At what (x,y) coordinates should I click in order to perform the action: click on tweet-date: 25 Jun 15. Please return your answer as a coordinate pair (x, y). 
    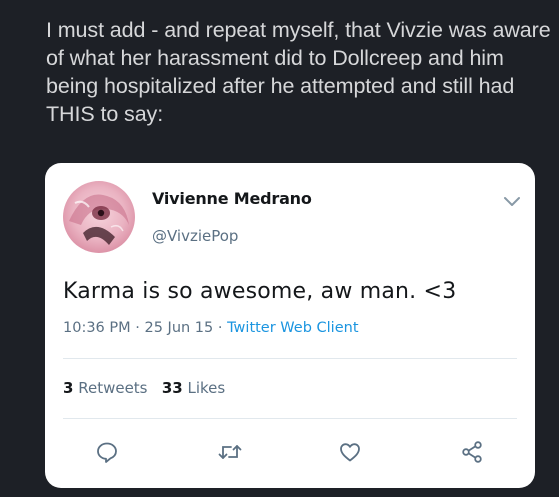
    Looking at the image, I should click on (178, 328).